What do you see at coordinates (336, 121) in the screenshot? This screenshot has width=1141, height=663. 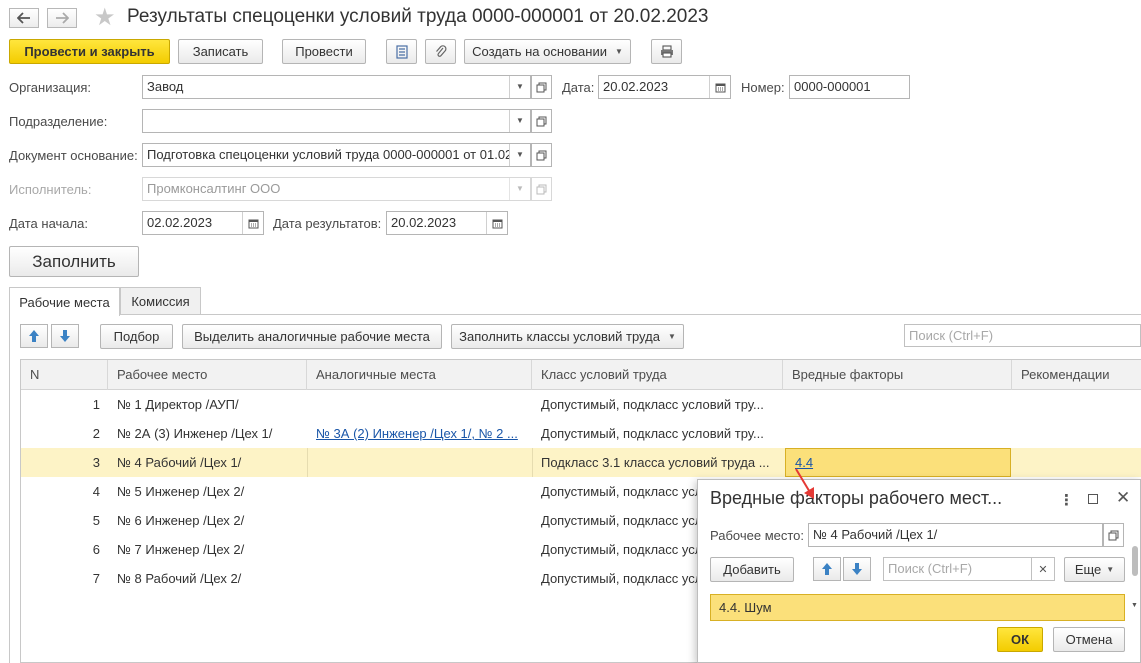 I see `division-field: ▼` at bounding box center [336, 121].